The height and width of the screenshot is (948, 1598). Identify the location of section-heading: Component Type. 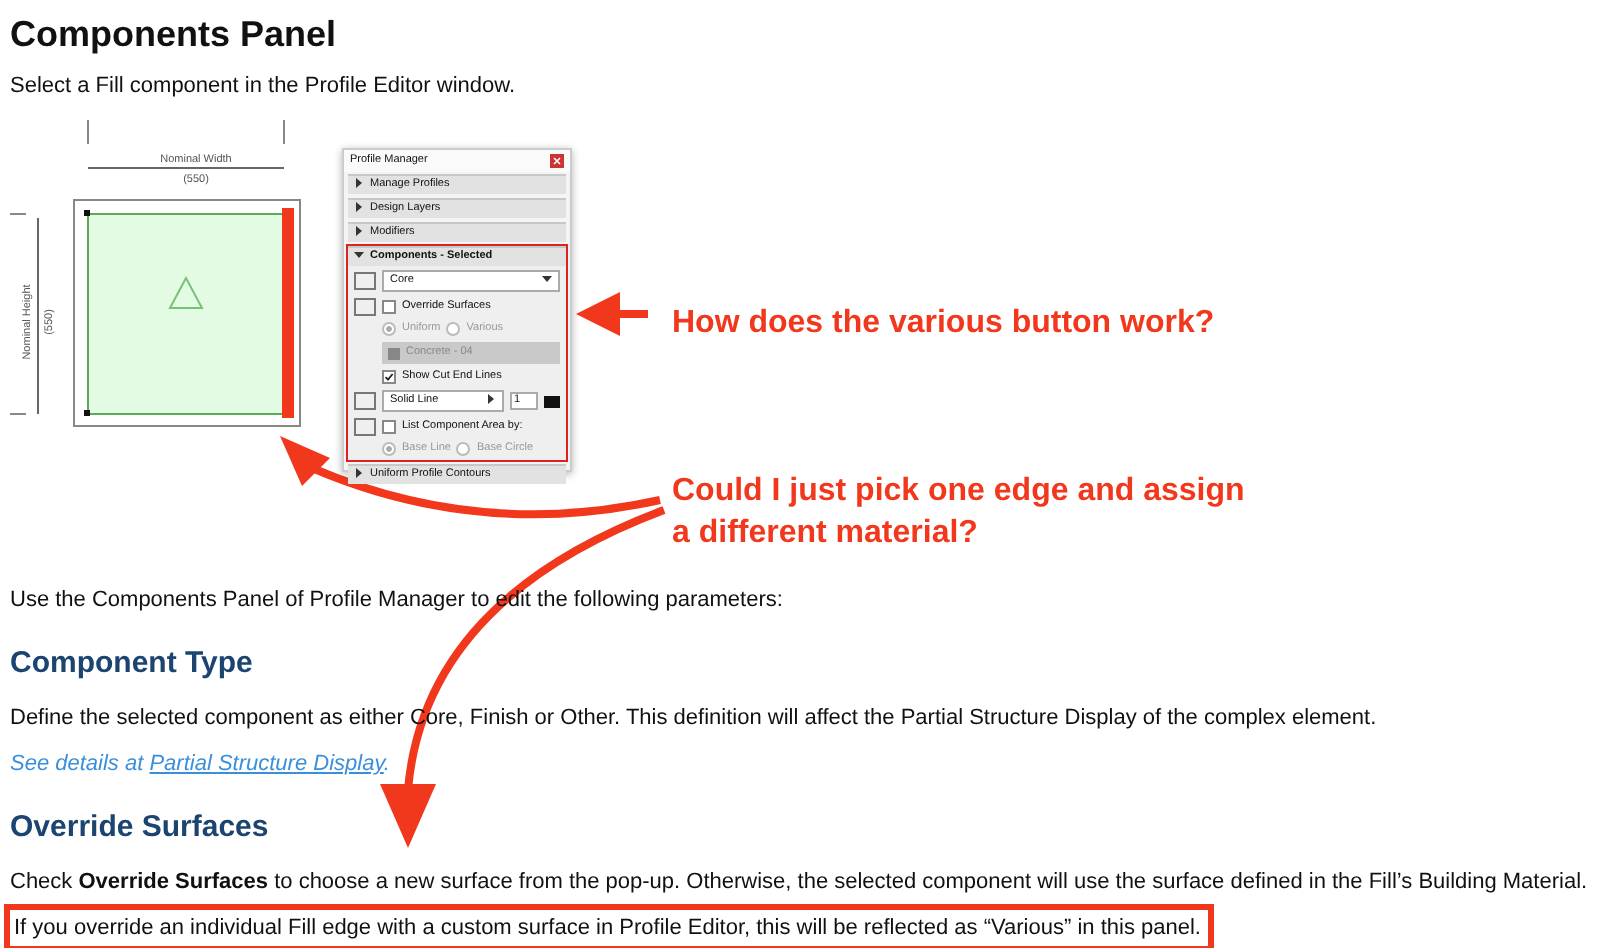
(132, 664).